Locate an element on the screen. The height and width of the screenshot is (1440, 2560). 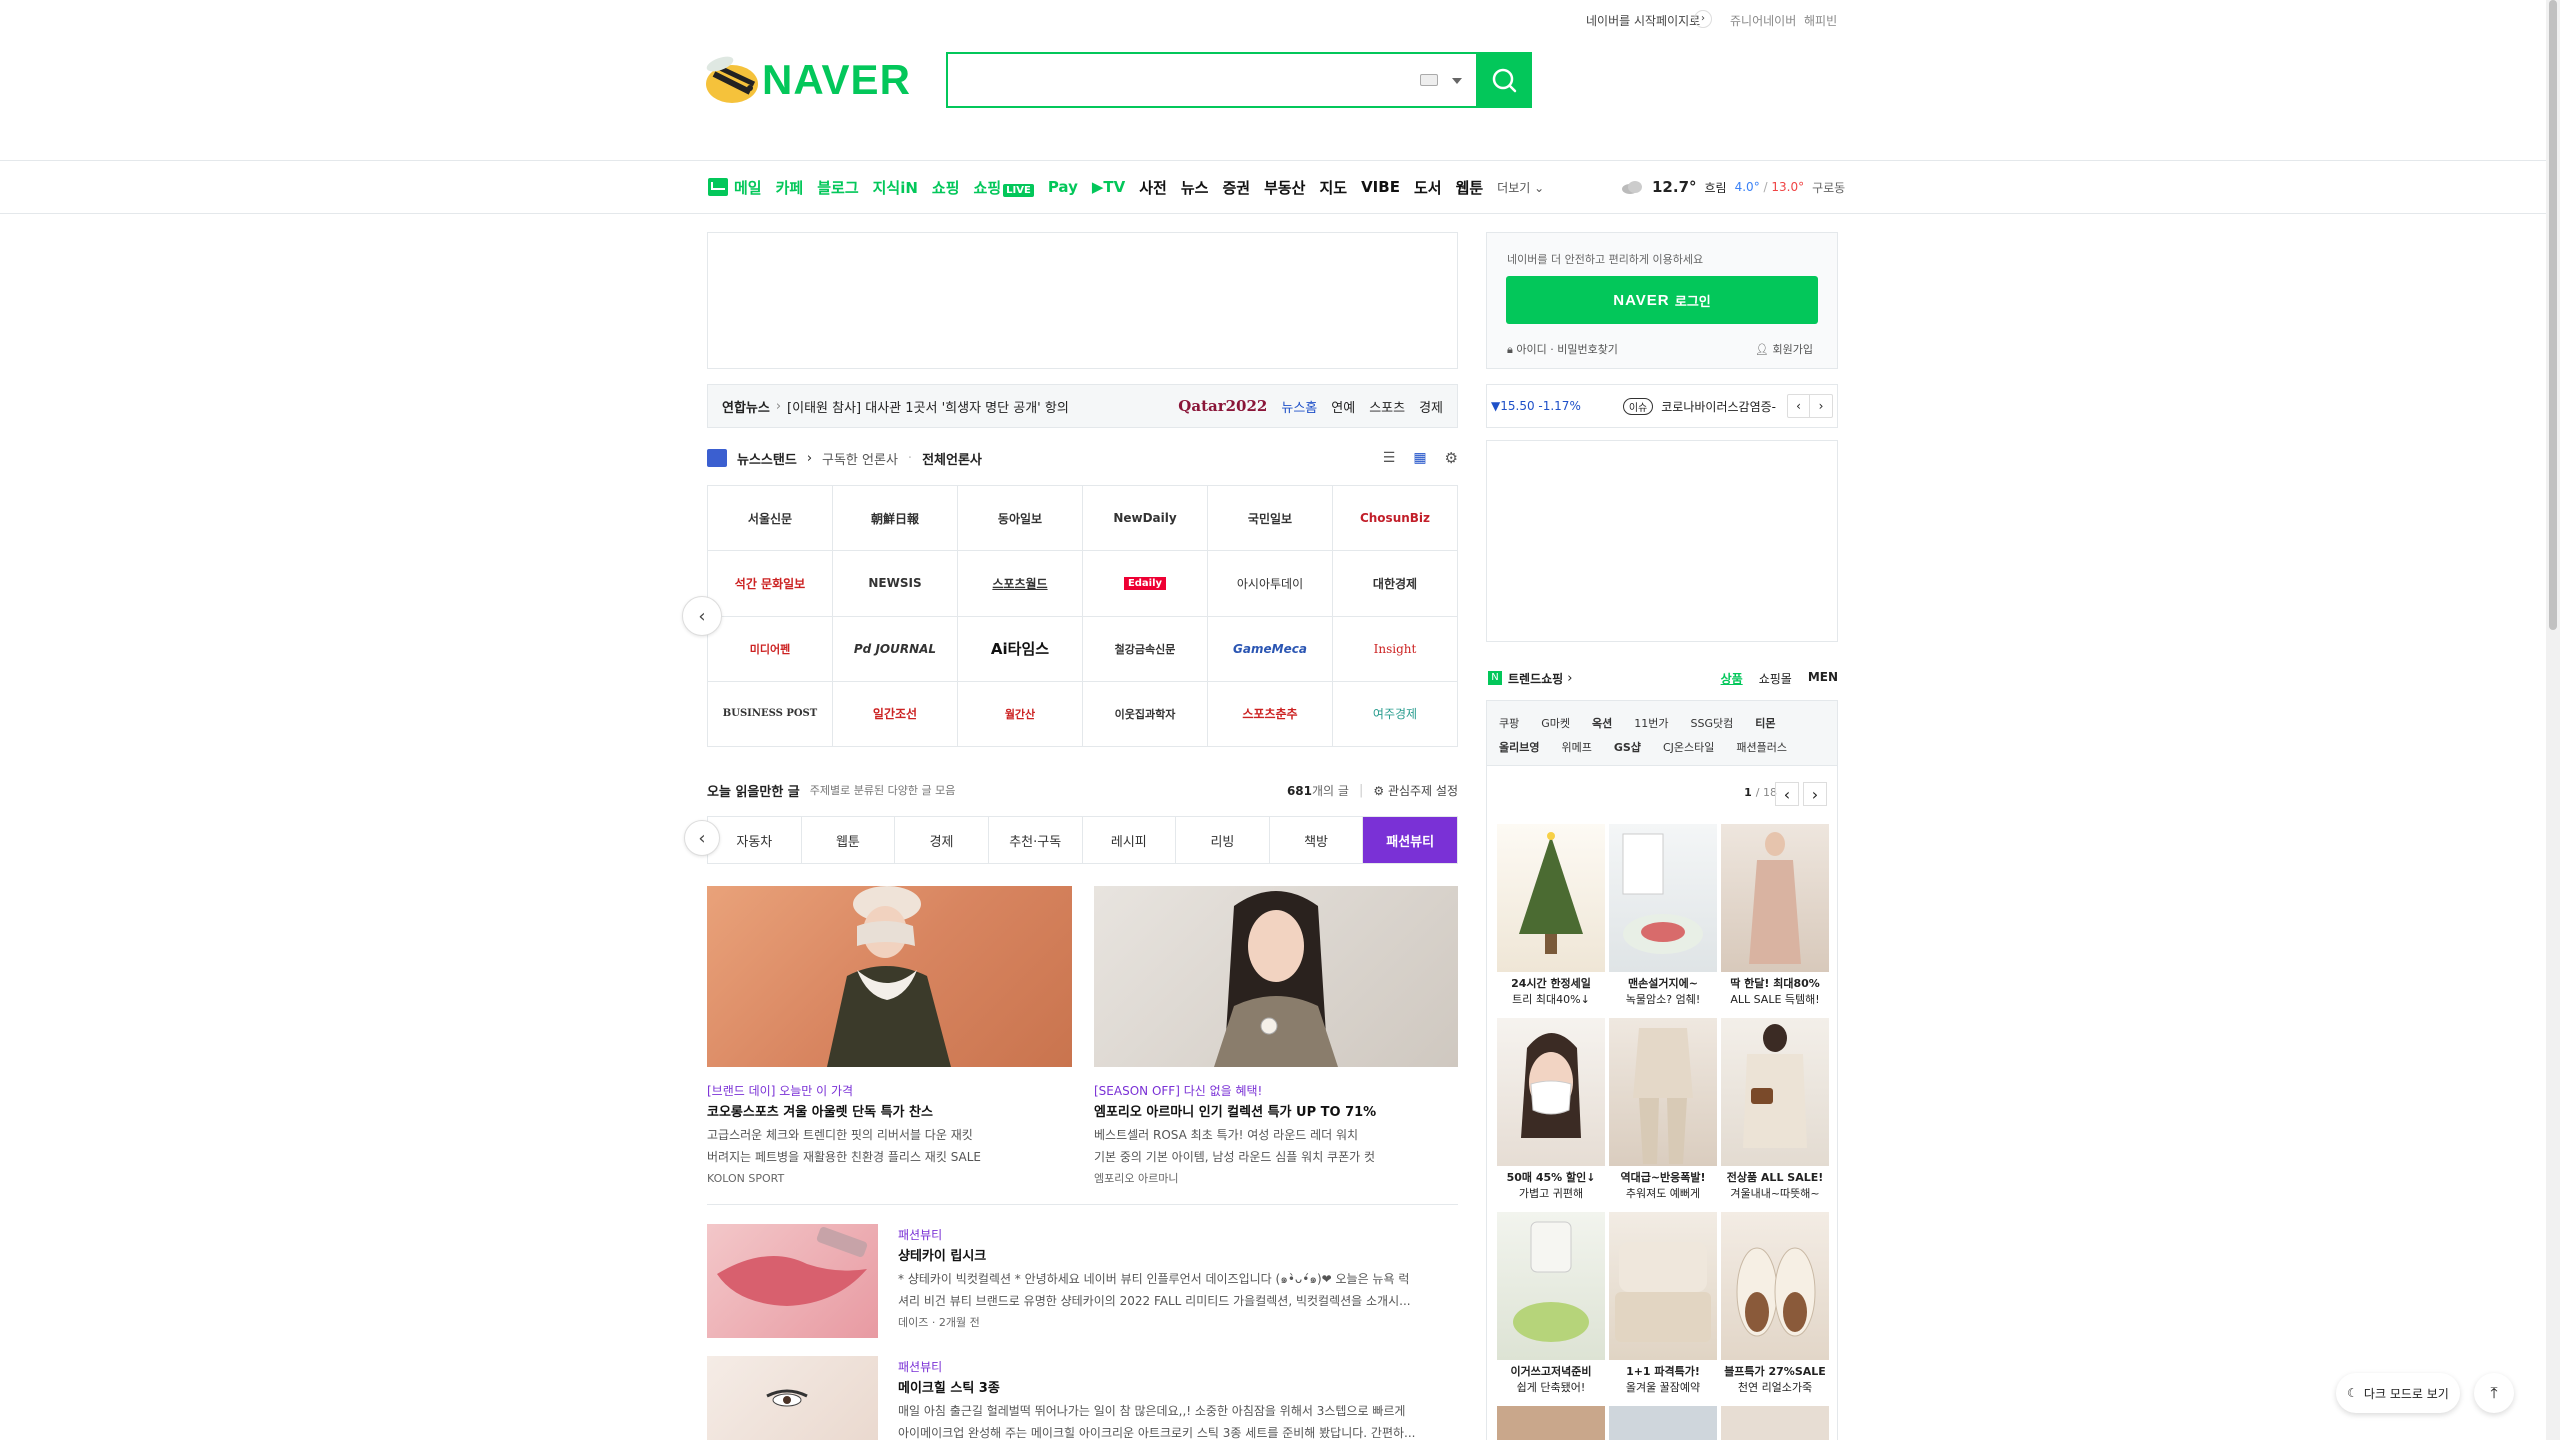
nav-vibe: VIBE is located at coordinates (1380, 187).